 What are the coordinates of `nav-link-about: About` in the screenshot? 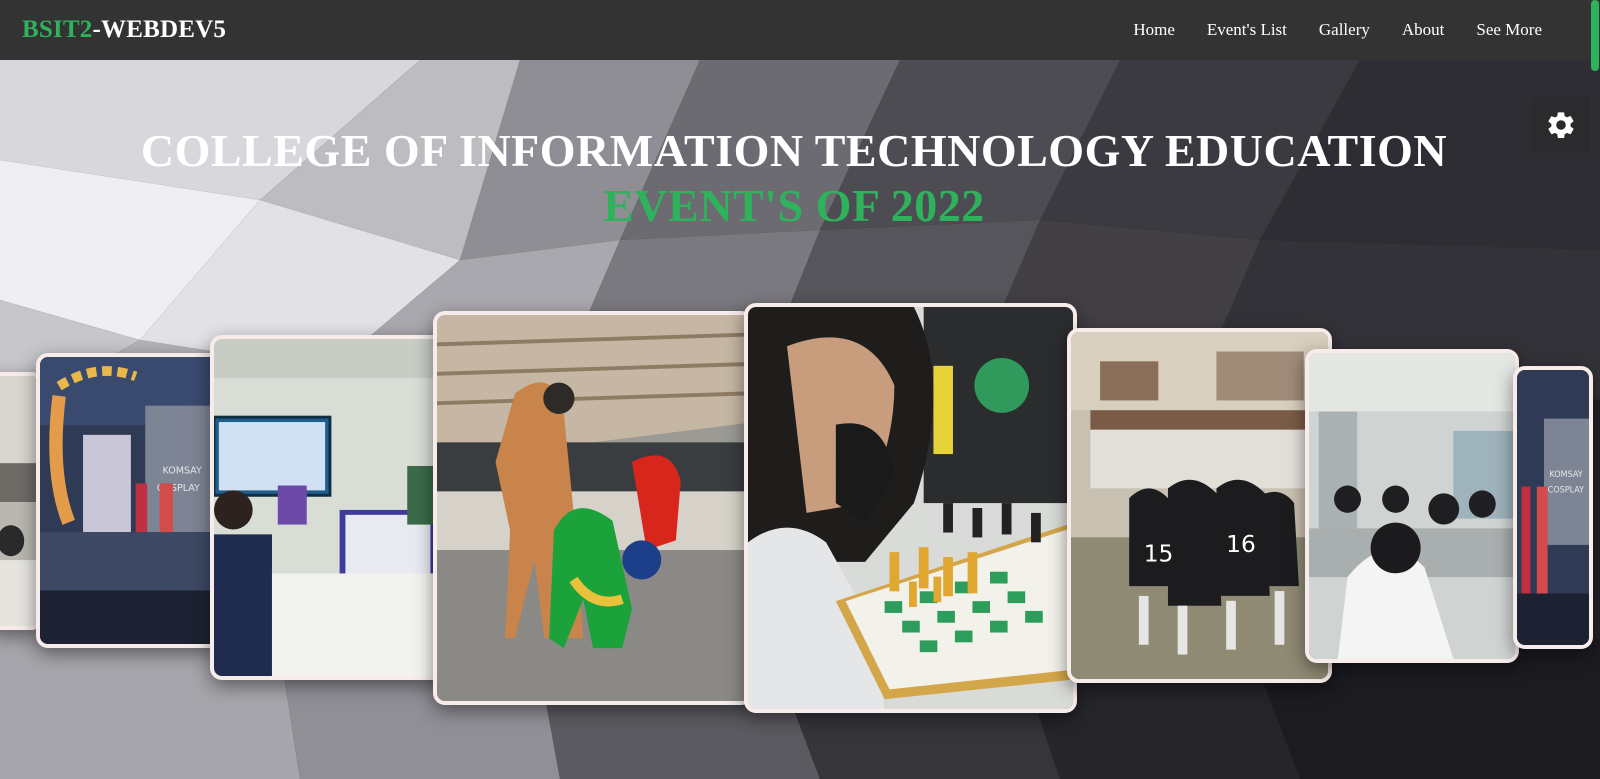 It's located at (1423, 30).